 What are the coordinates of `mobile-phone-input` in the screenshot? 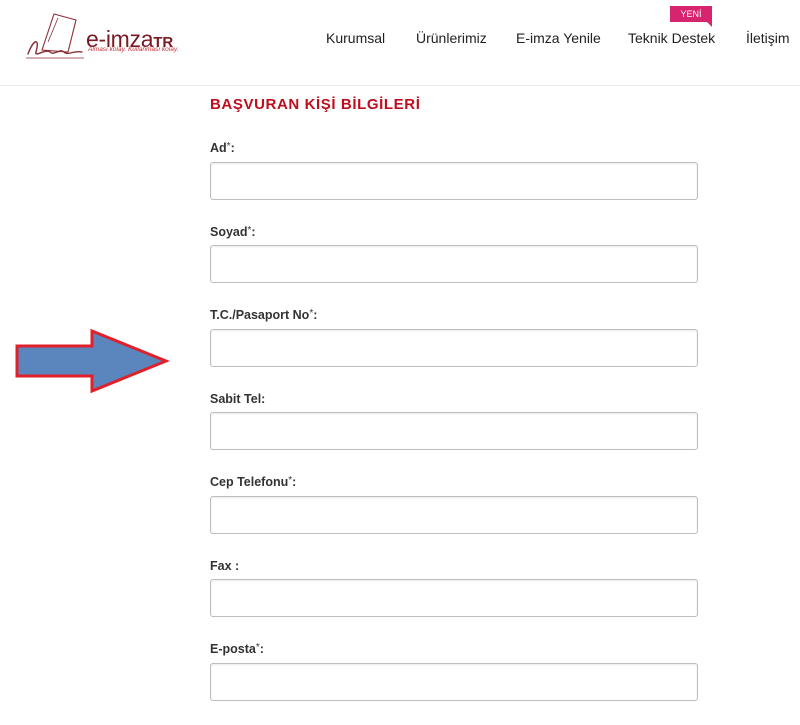 It's located at (454, 515).